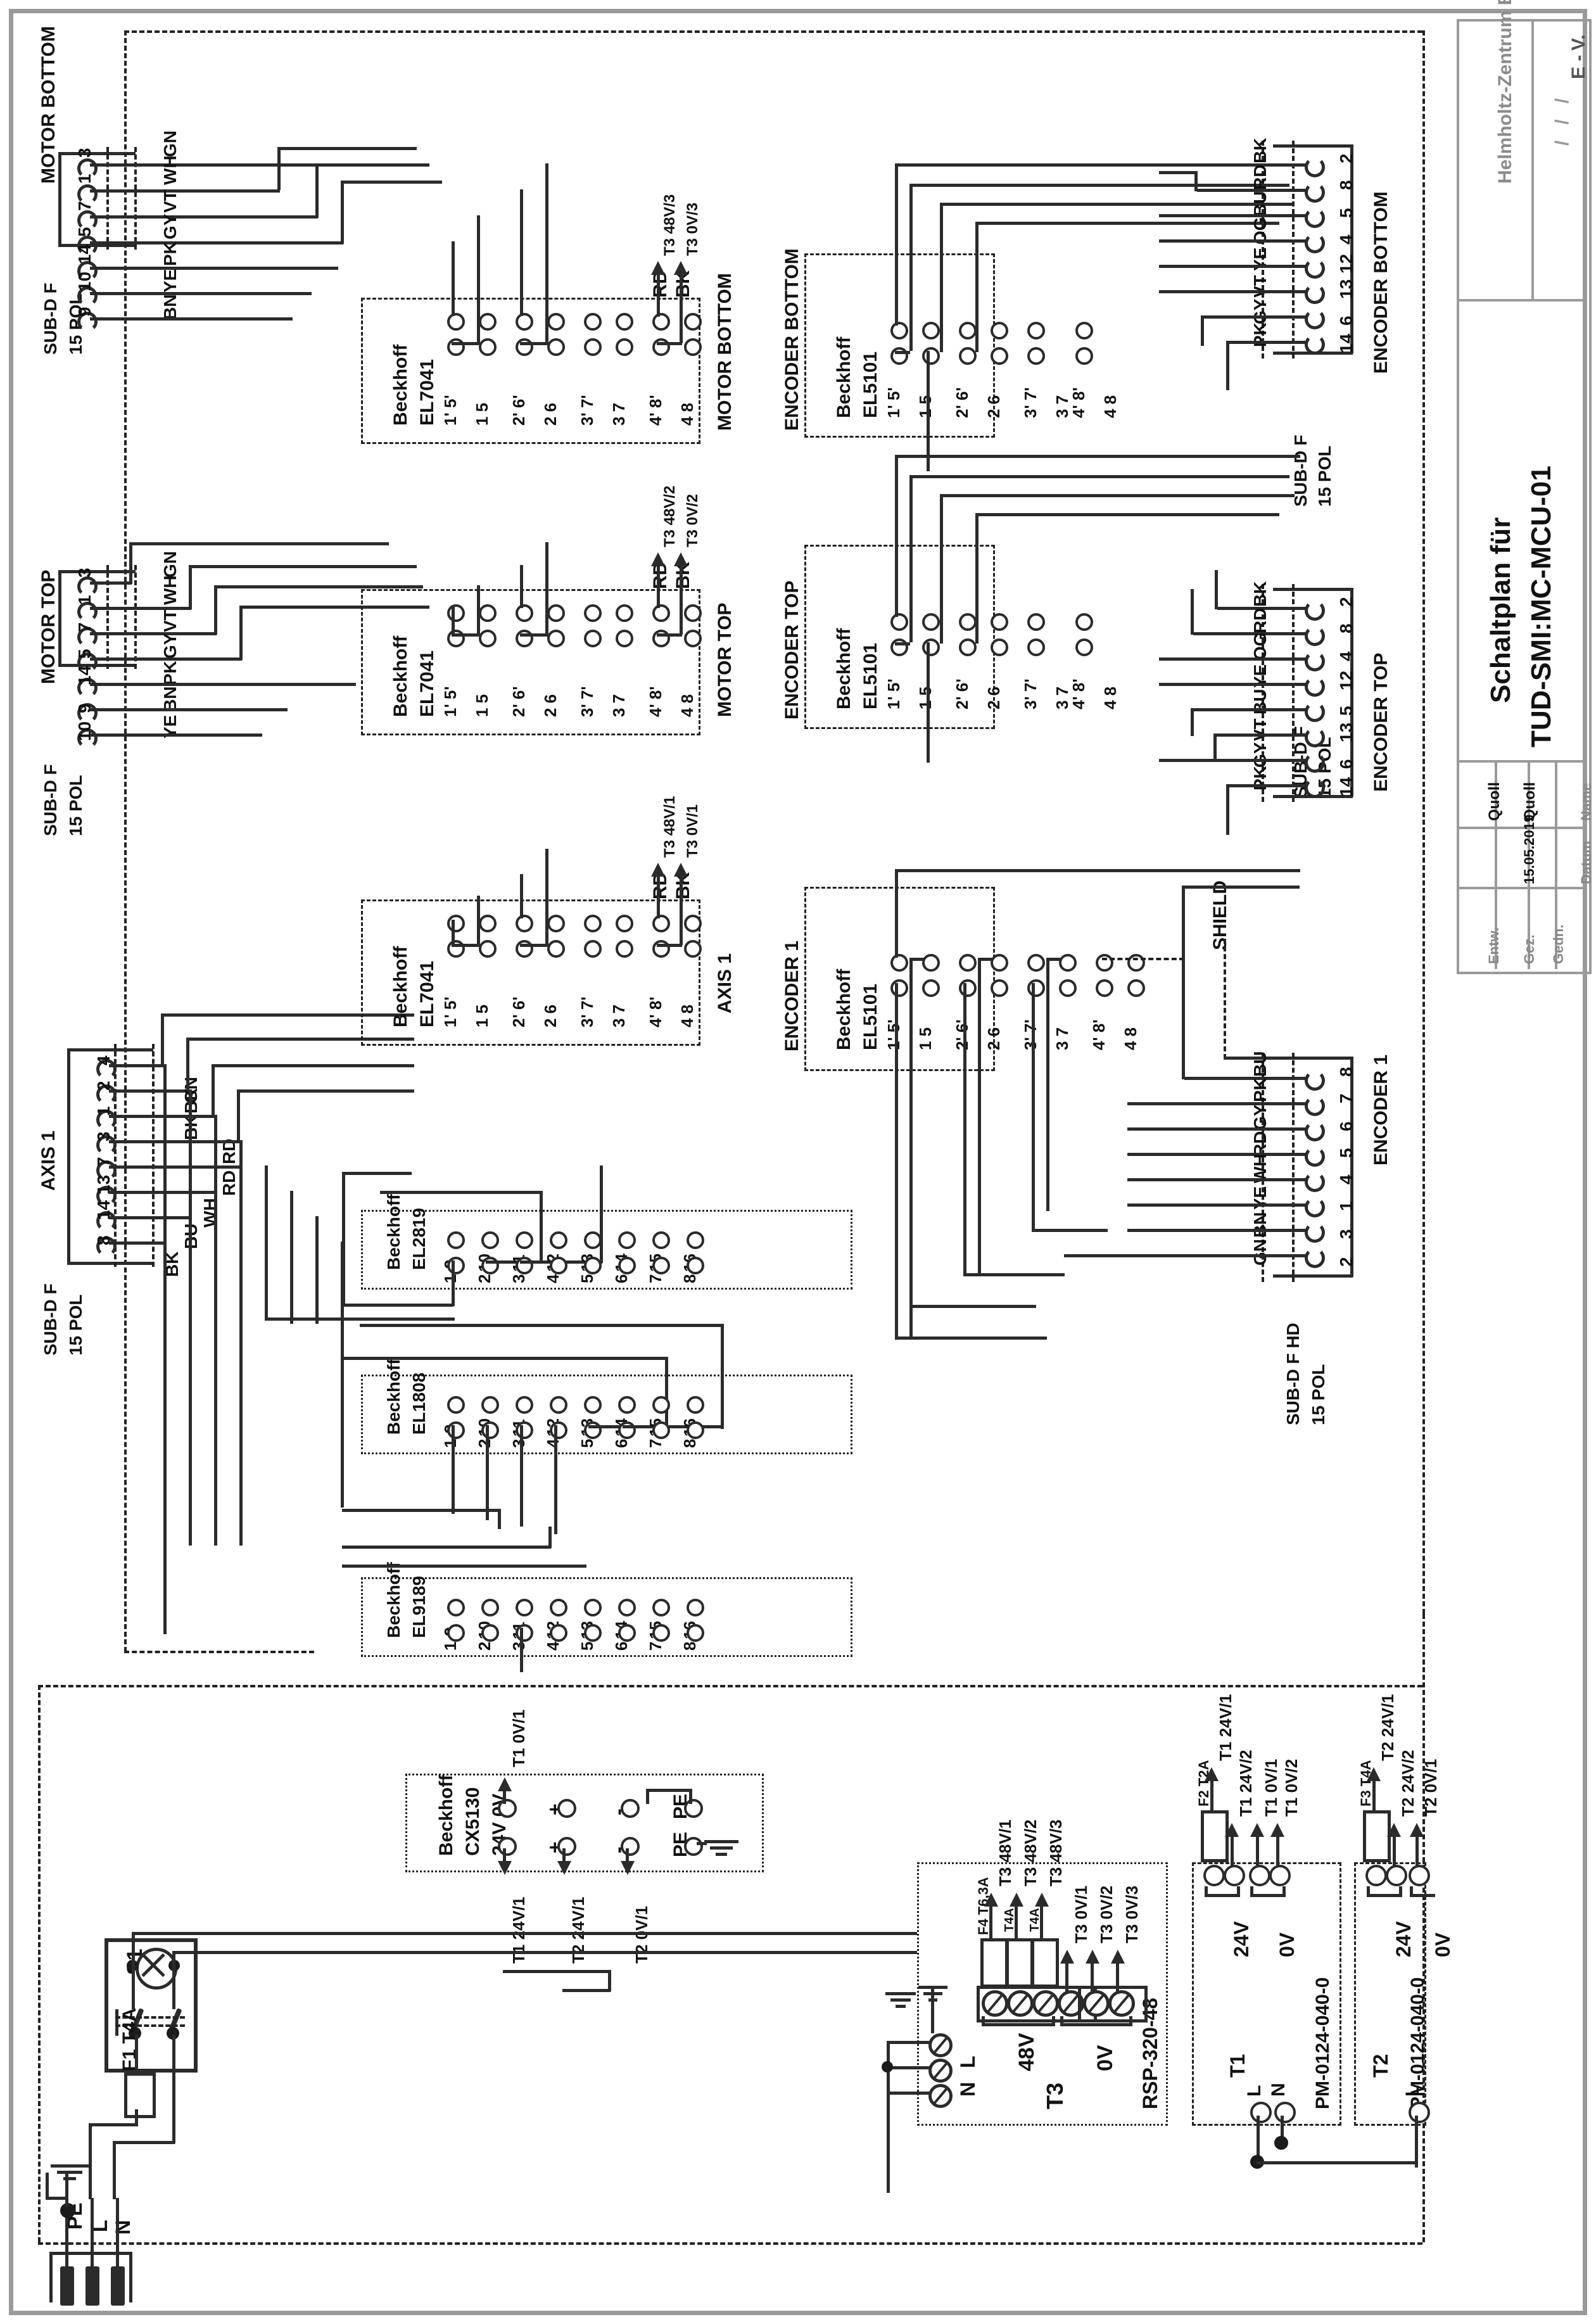  What do you see at coordinates (630, 1808) in the screenshot?
I see `terminal-minus` at bounding box center [630, 1808].